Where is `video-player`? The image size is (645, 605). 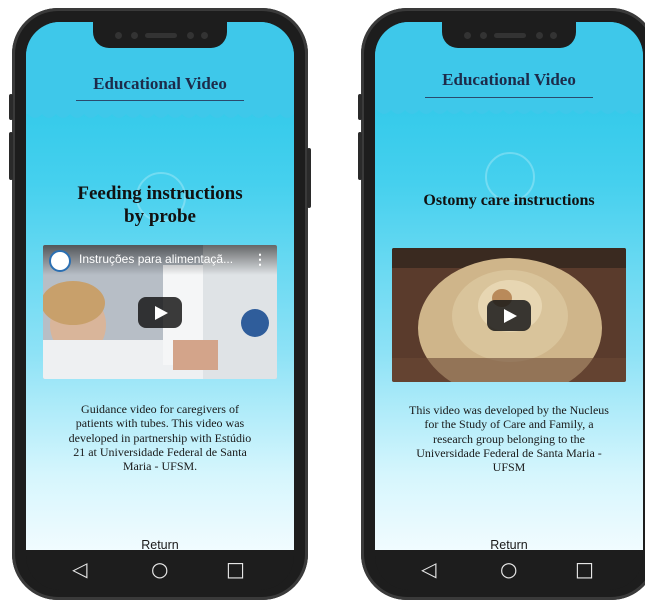 video-player is located at coordinates (509, 315).